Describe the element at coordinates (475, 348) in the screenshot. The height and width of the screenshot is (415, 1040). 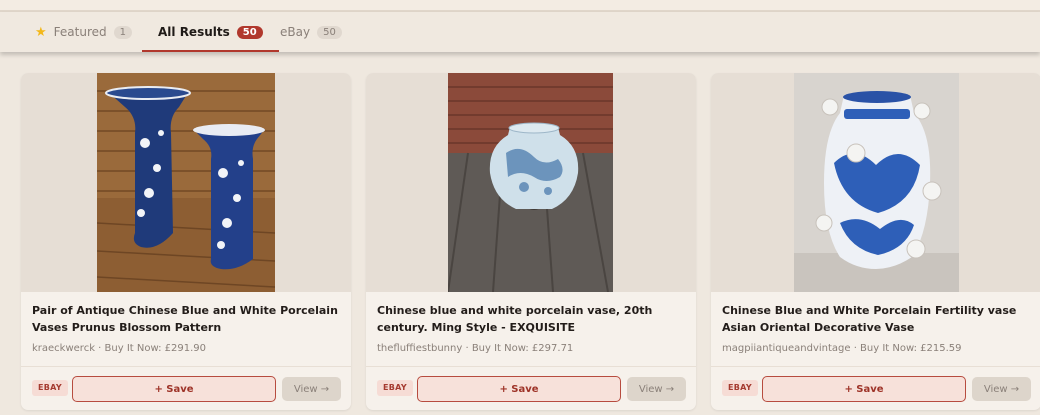
I see `seller-price: thefluffiestbunny · Buy It Now: £297.71` at that location.